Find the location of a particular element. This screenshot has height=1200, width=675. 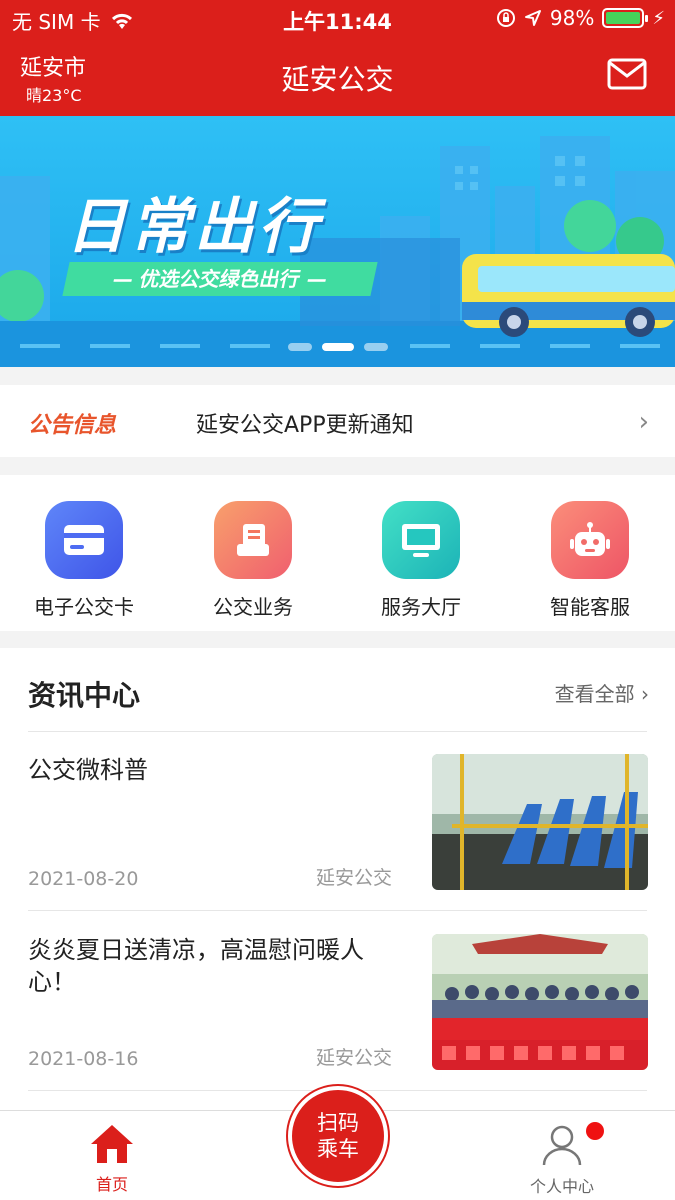

scan-ride-button: 扫码 乘车 is located at coordinates (338, 1136).